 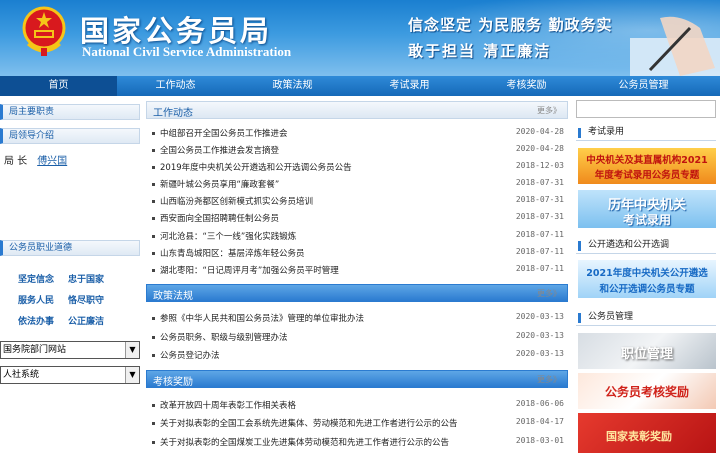 What do you see at coordinates (357, 110) in the screenshot?
I see `section-work-news-header: 工作动态 更多》` at bounding box center [357, 110].